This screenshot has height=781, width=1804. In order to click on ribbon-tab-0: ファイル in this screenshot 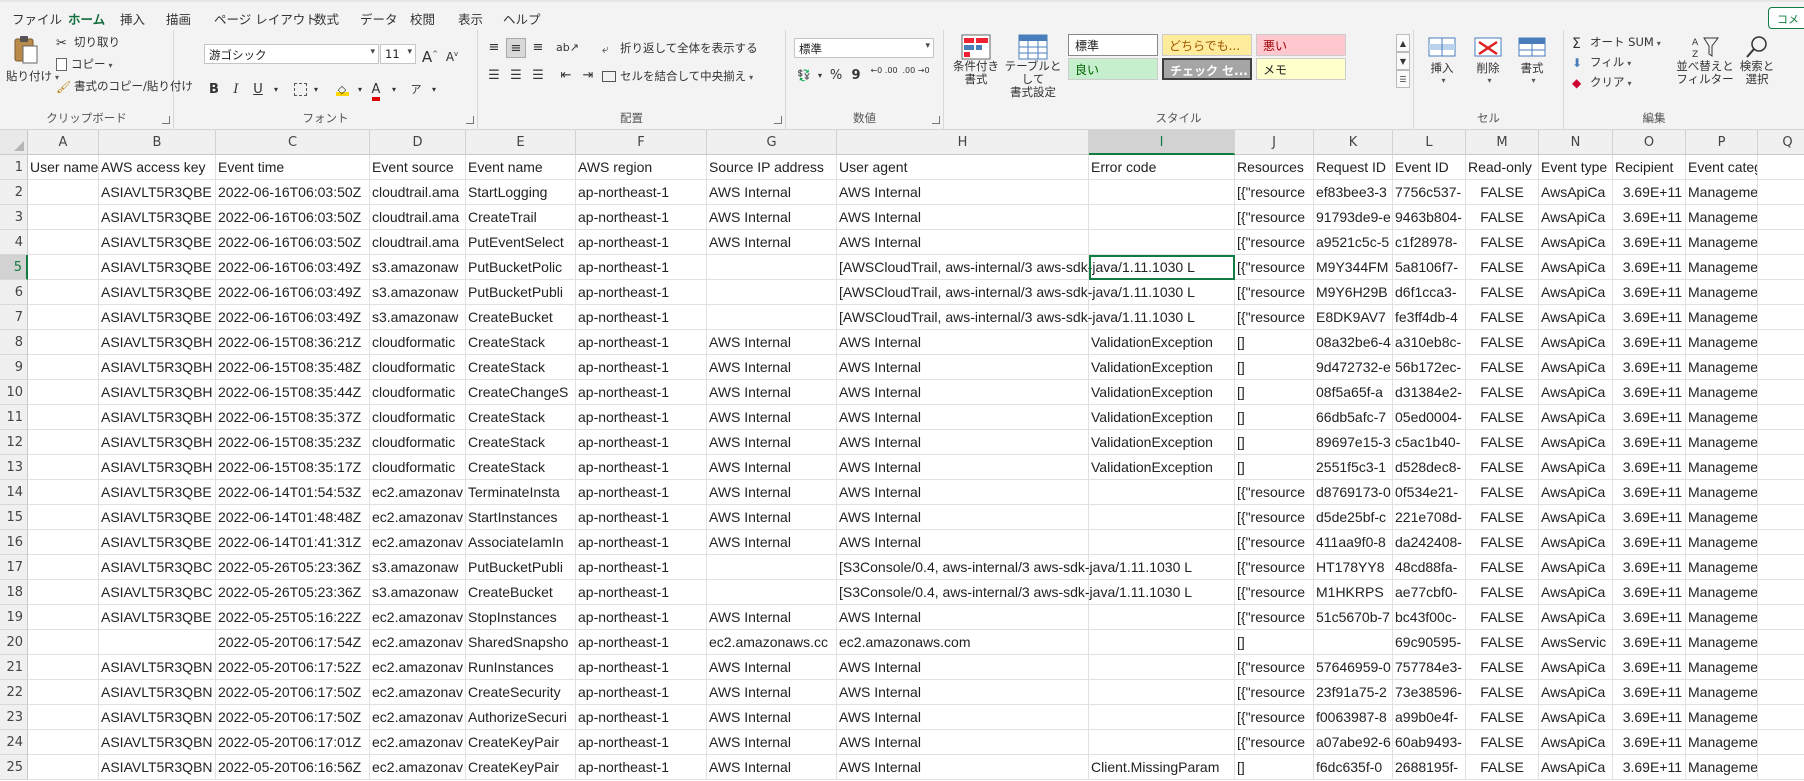, I will do `click(37, 18)`.